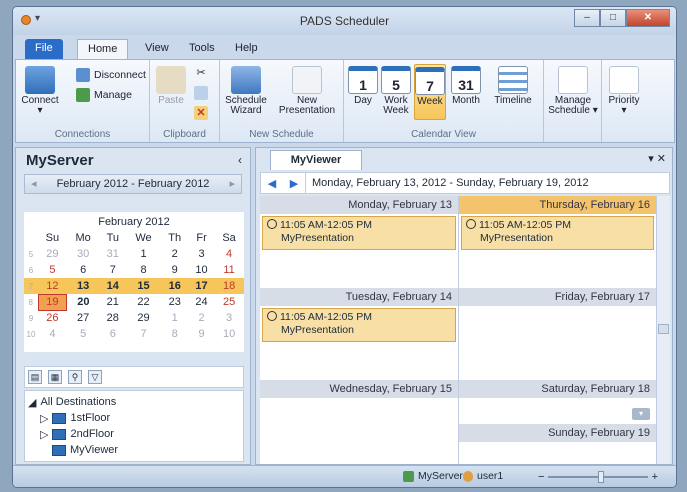 The width and height of the screenshot is (687, 492). I want to click on connect-button: Connect ▾, so click(40, 91).